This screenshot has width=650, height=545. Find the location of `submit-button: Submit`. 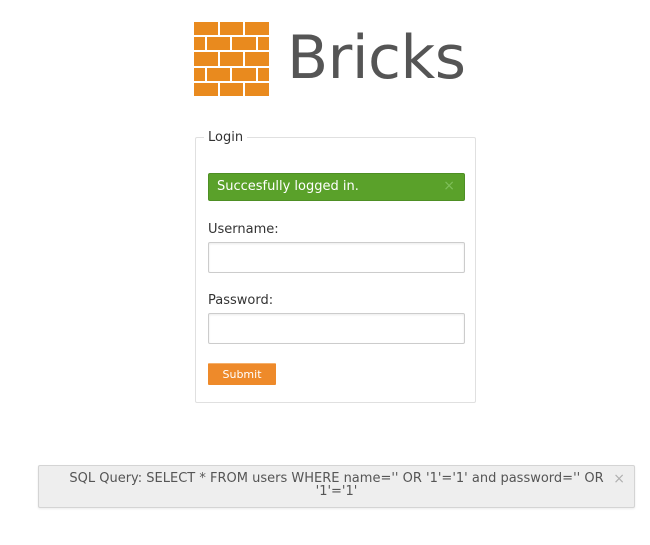

submit-button: Submit is located at coordinates (242, 374).